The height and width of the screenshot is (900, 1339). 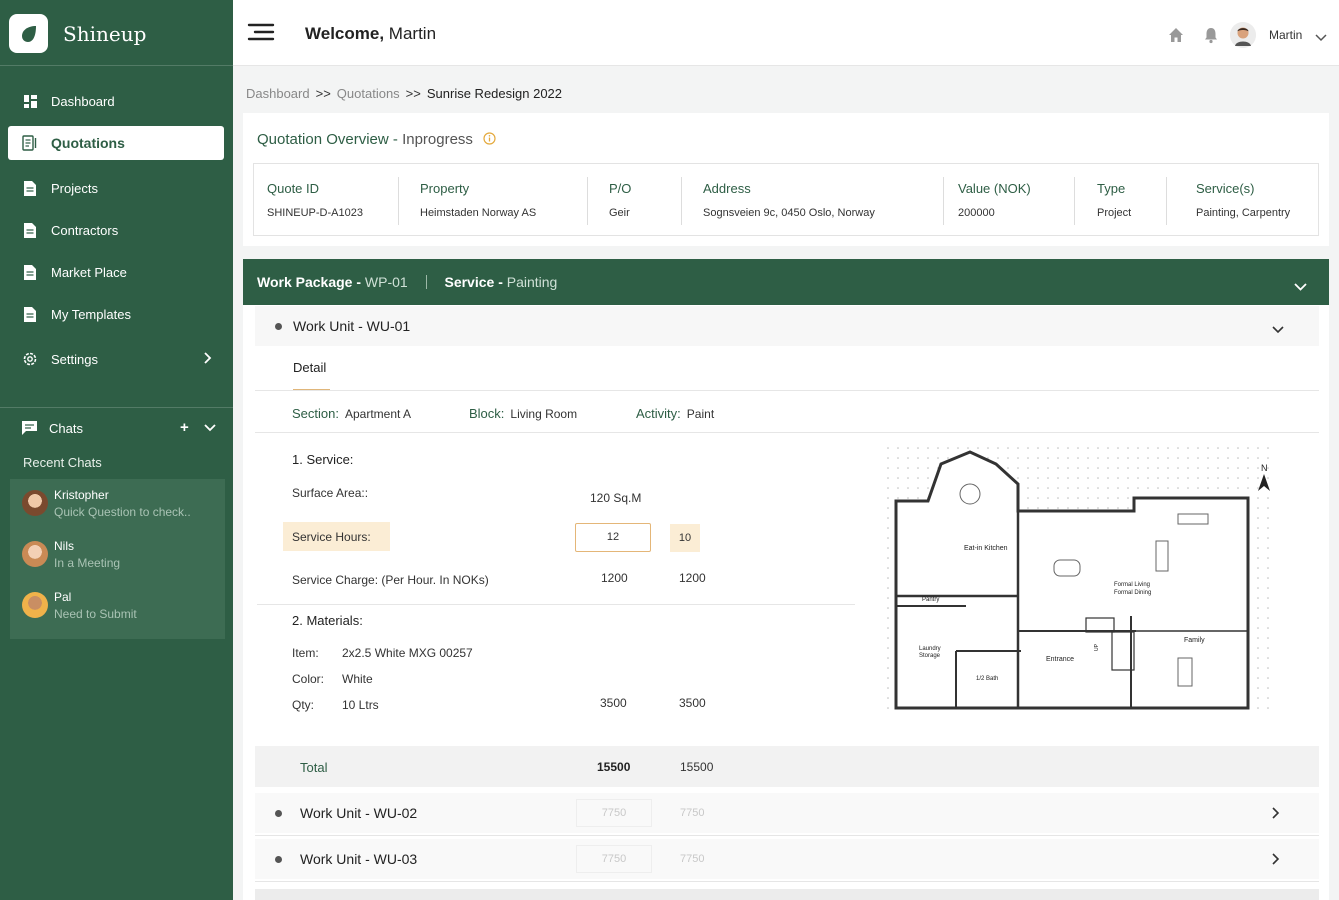 What do you see at coordinates (261, 32) in the screenshot?
I see `hamburger-menu-icon` at bounding box center [261, 32].